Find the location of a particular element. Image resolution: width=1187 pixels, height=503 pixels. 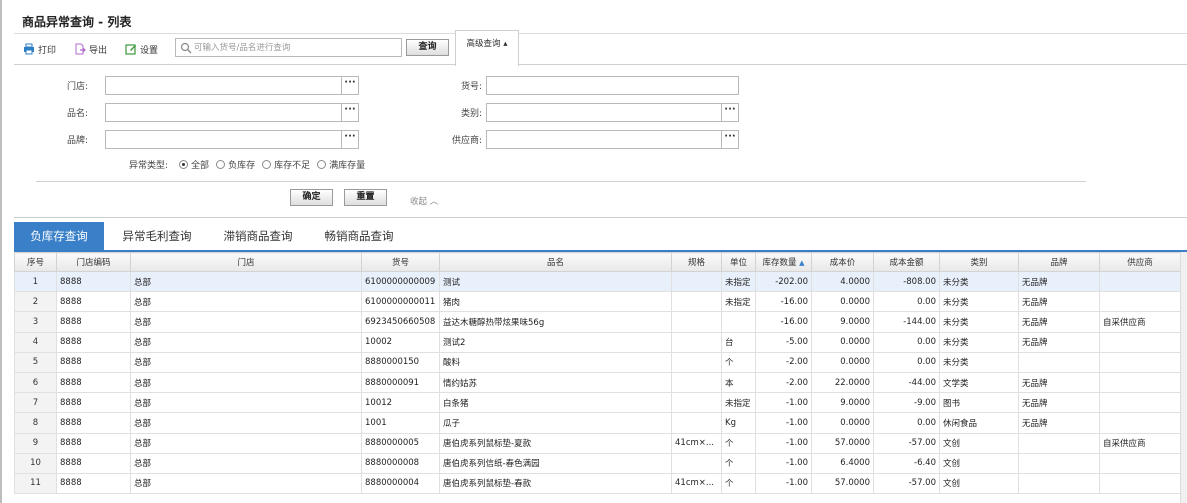

product-name-label: 品名: is located at coordinates (77, 114).